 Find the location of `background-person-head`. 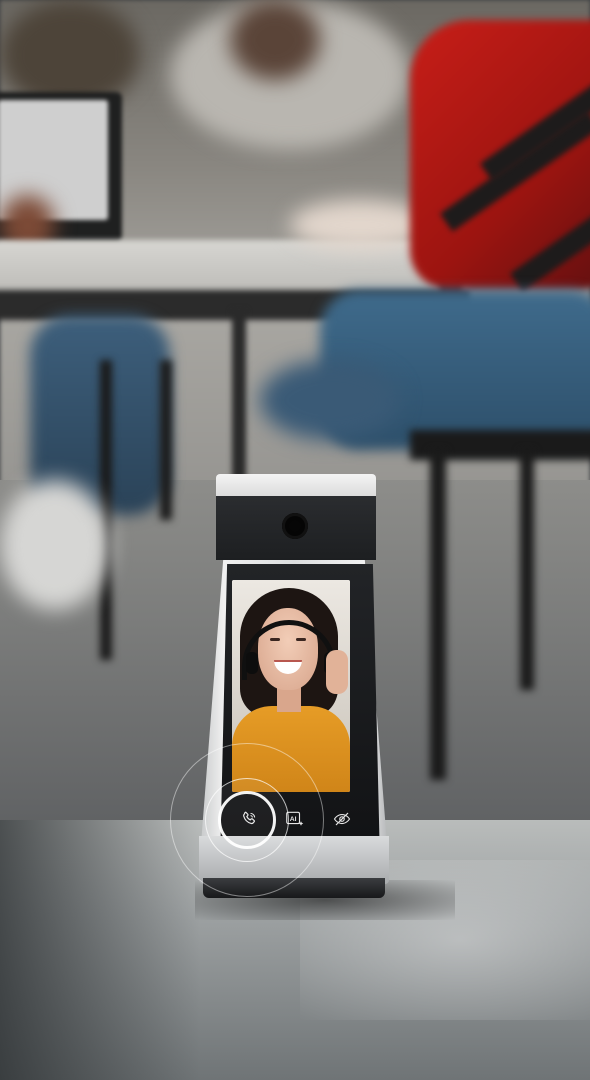

background-person-head is located at coordinates (275, 40).